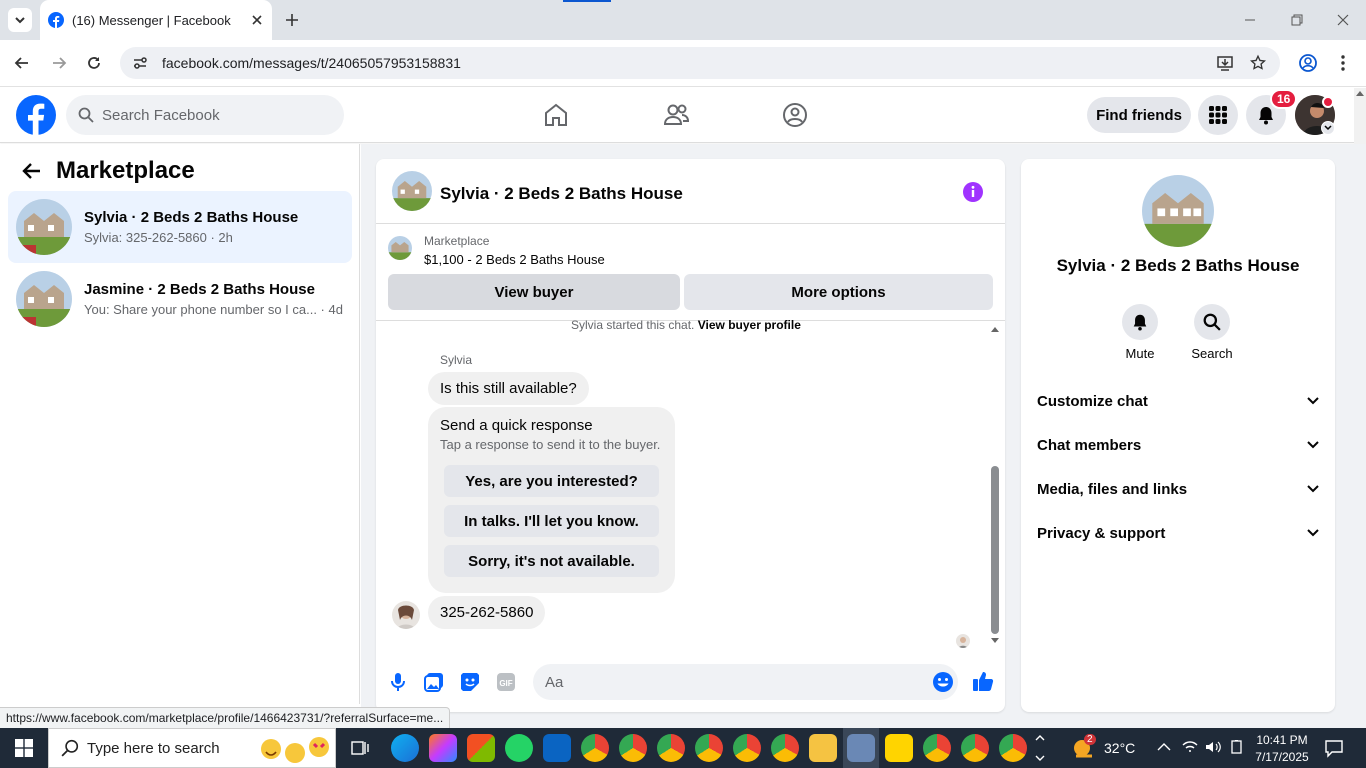  Describe the element at coordinates (398, 682) in the screenshot. I see `microphone-icon` at that location.